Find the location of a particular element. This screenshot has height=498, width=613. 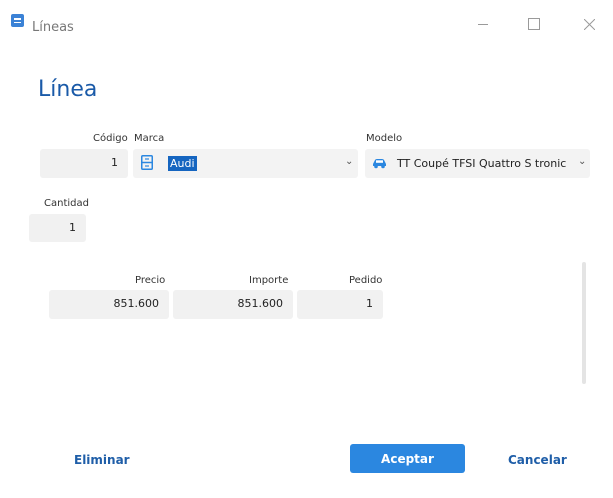

importe-label: Importe is located at coordinates (269, 280).